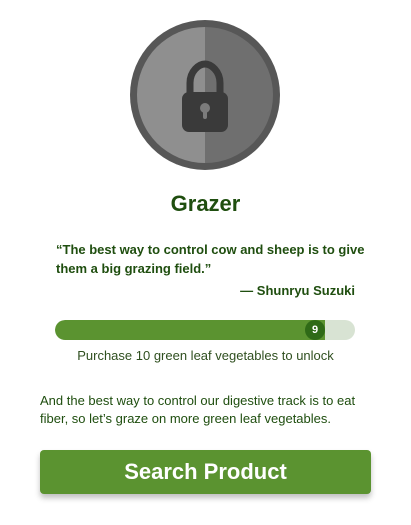 The image size is (411, 525). I want to click on badge-inner, so click(205, 95).